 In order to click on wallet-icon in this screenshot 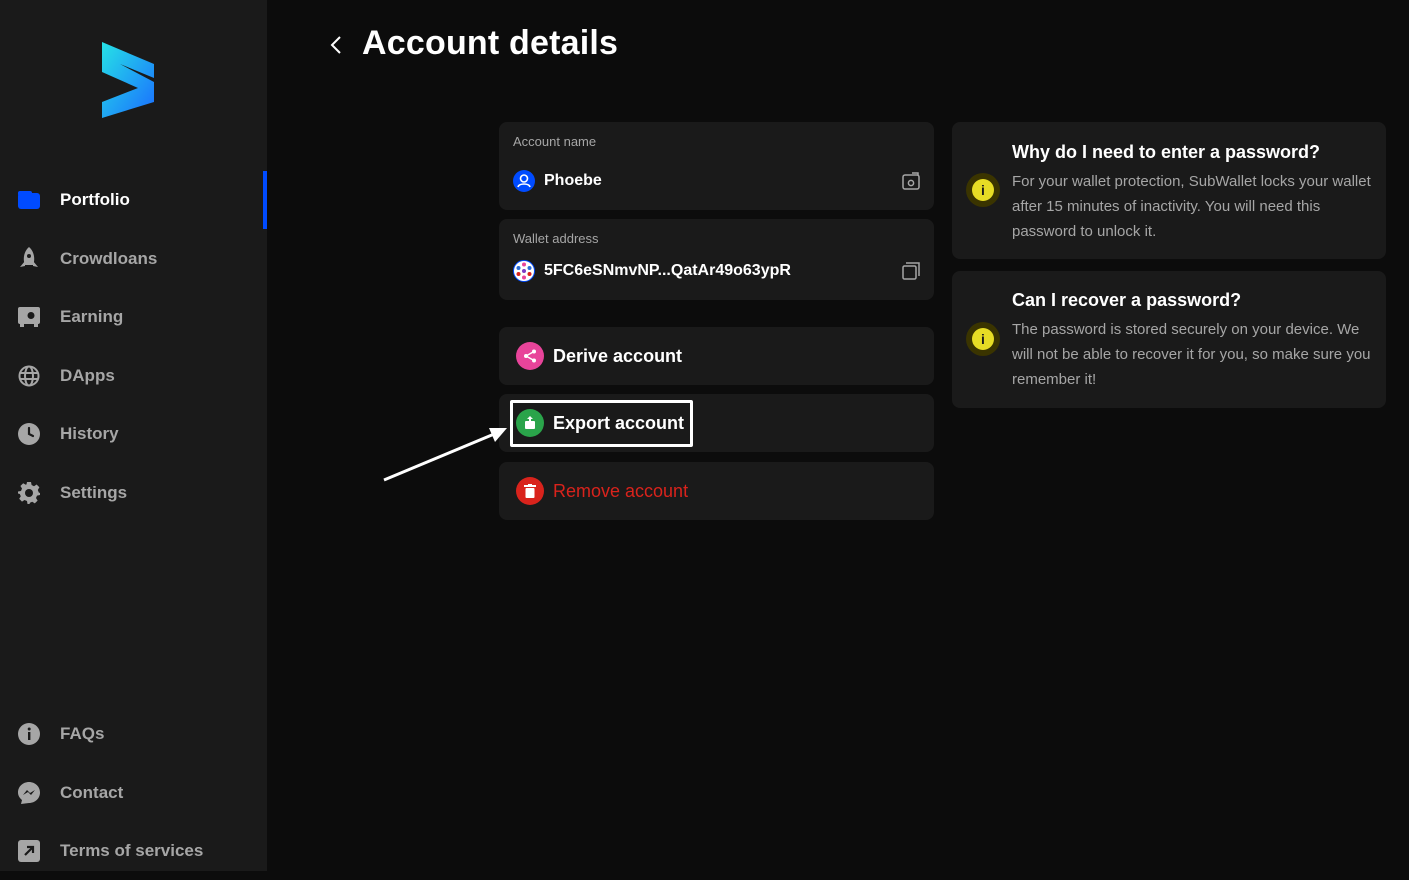, I will do `click(29, 200)`.